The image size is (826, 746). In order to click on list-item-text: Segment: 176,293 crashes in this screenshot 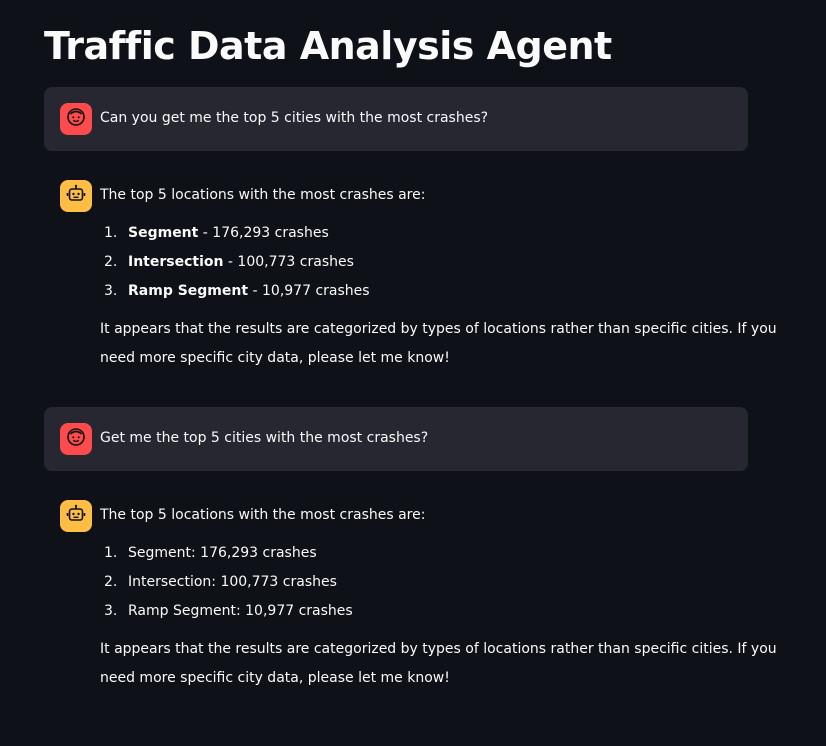, I will do `click(222, 553)`.